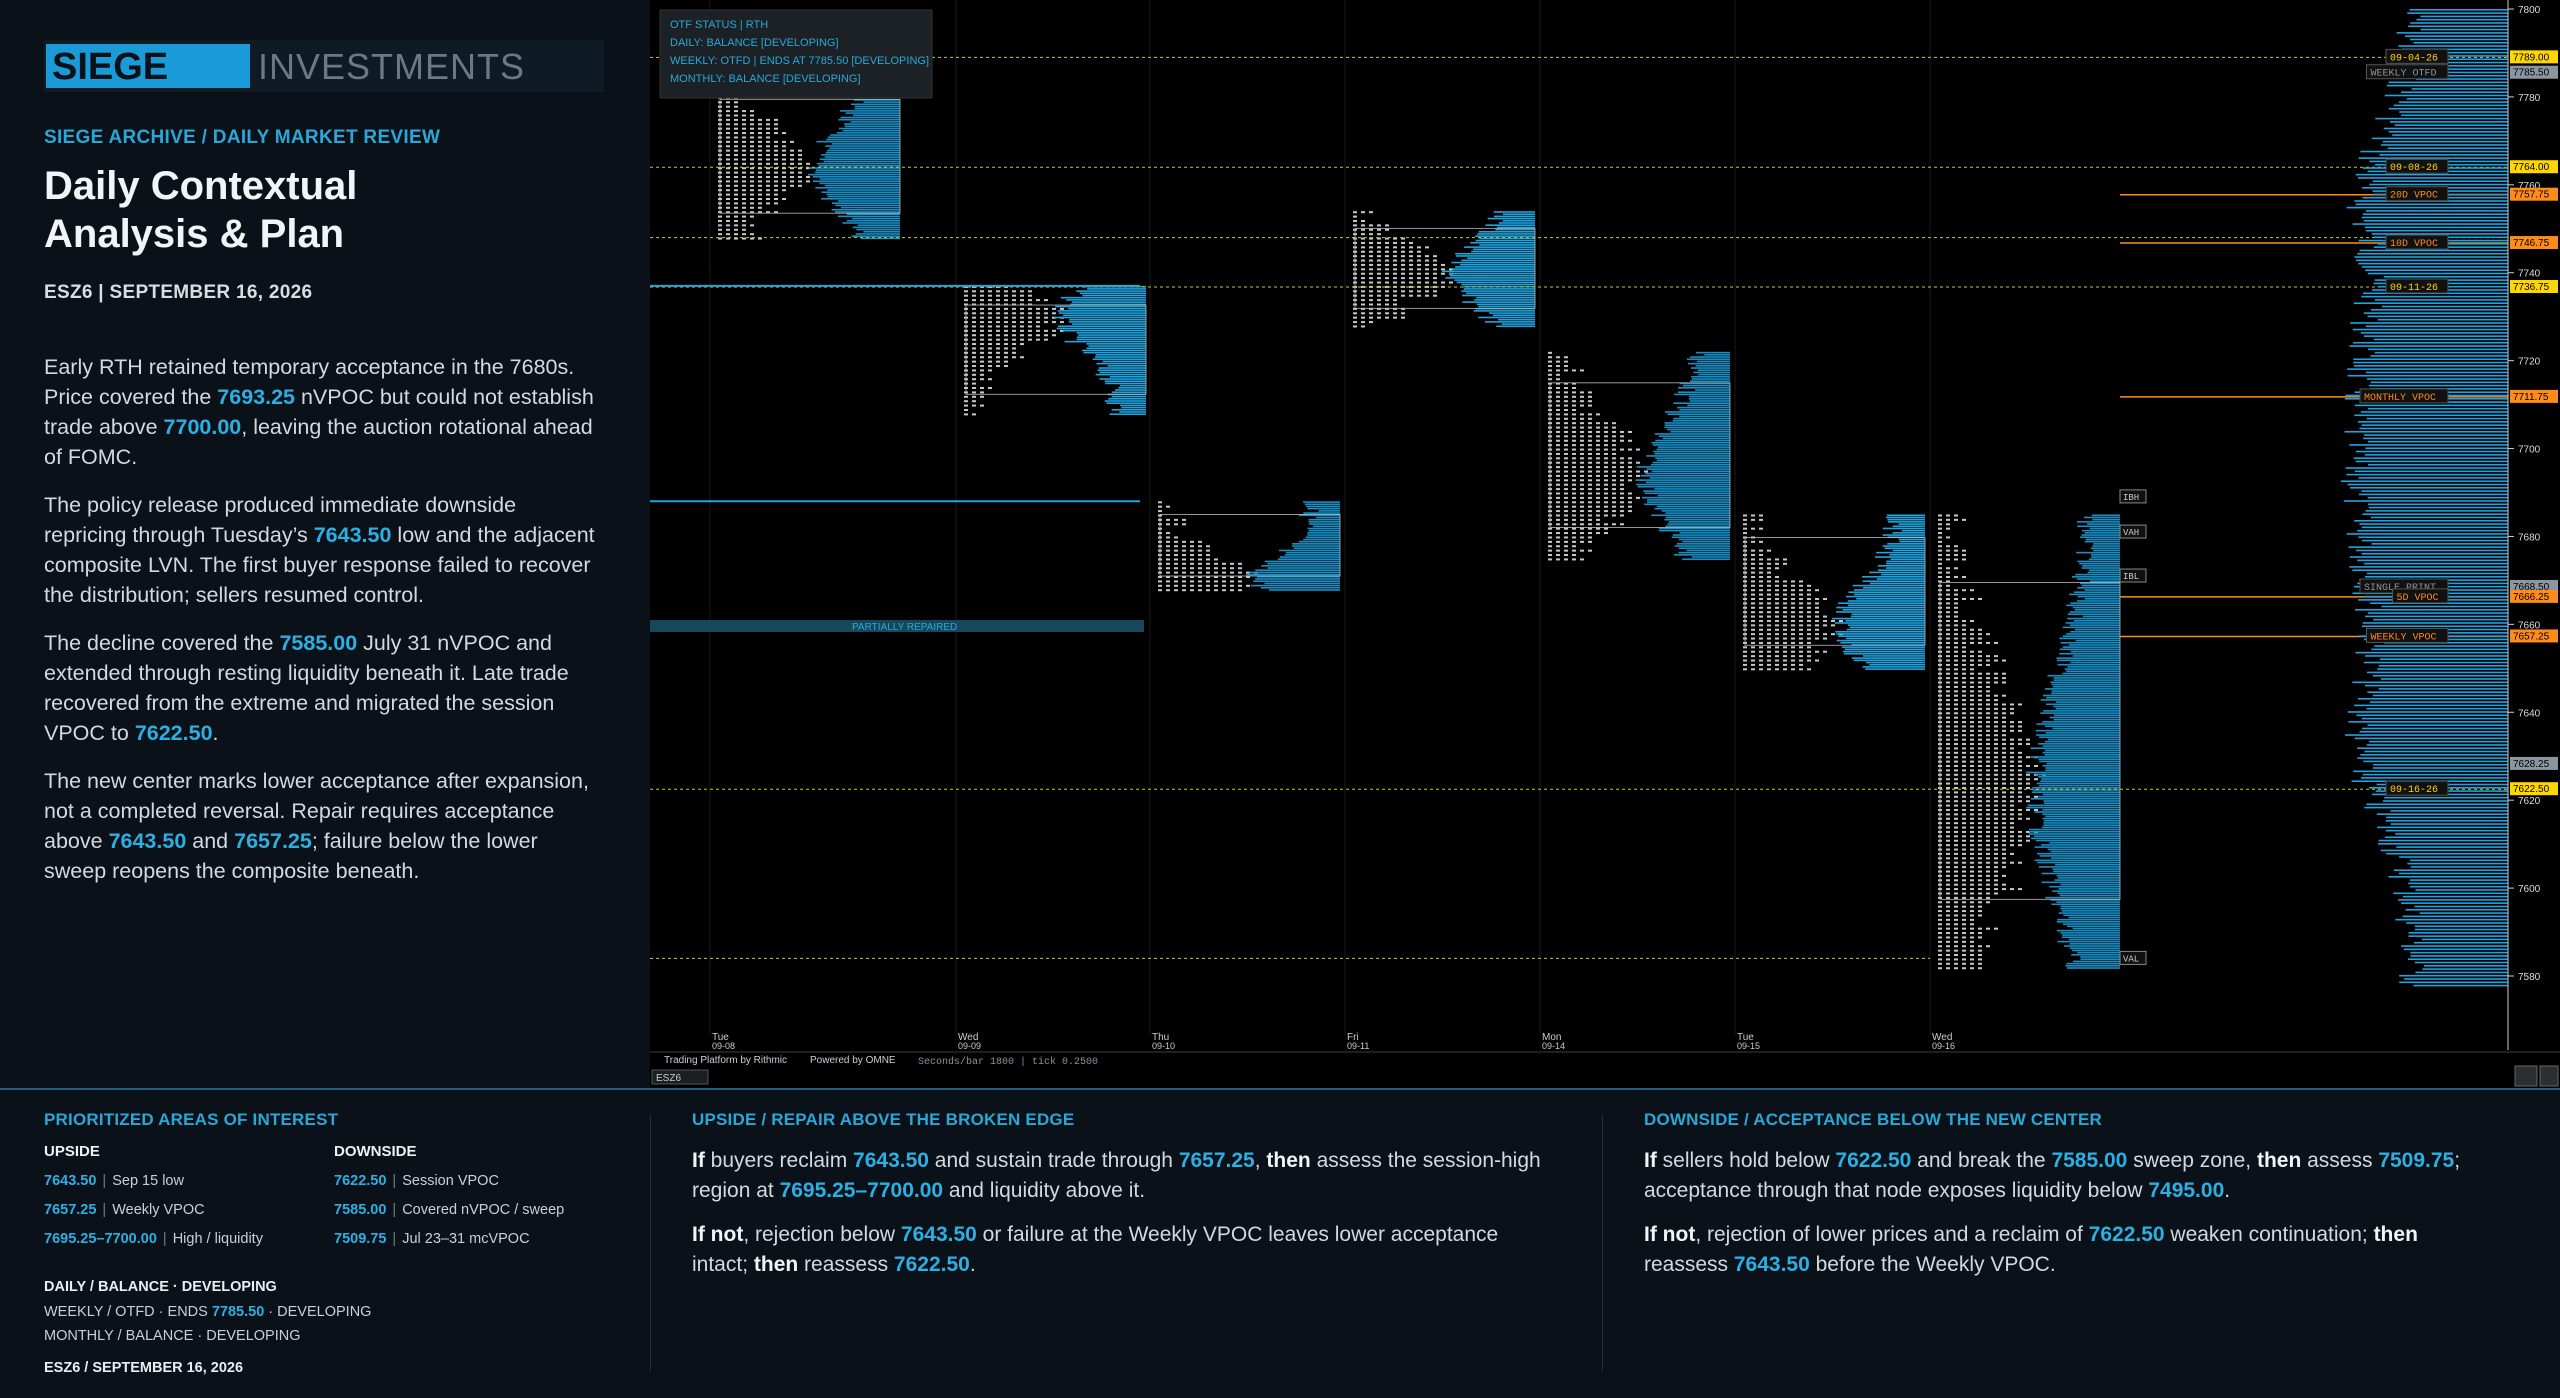 This screenshot has height=1398, width=2560. I want to click on y-tick-label: 7580, so click(2529, 977).